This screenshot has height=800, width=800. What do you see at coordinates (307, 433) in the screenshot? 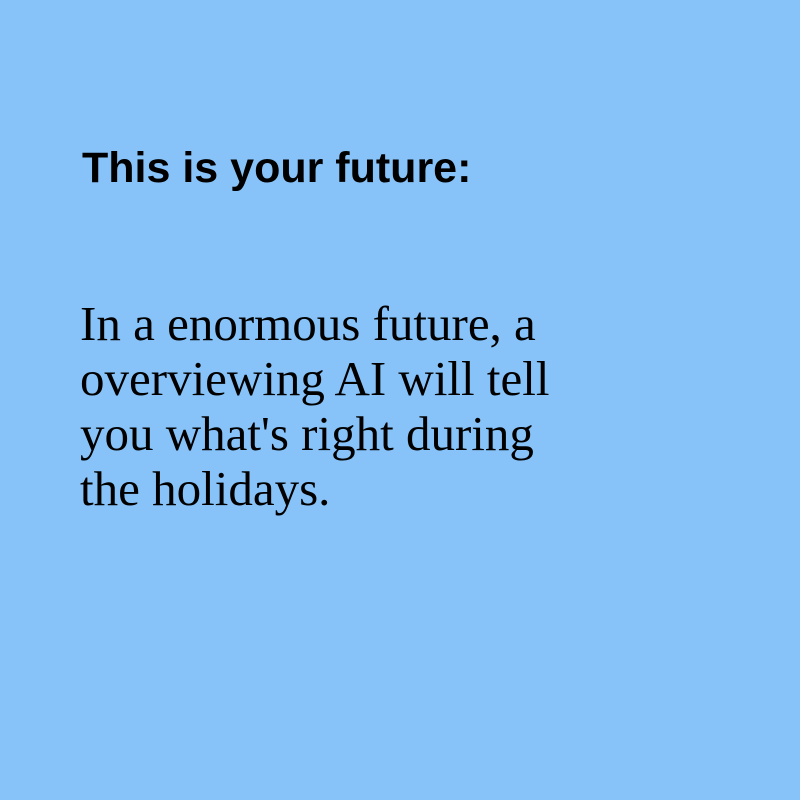
I see `body-line: you what's right during` at bounding box center [307, 433].